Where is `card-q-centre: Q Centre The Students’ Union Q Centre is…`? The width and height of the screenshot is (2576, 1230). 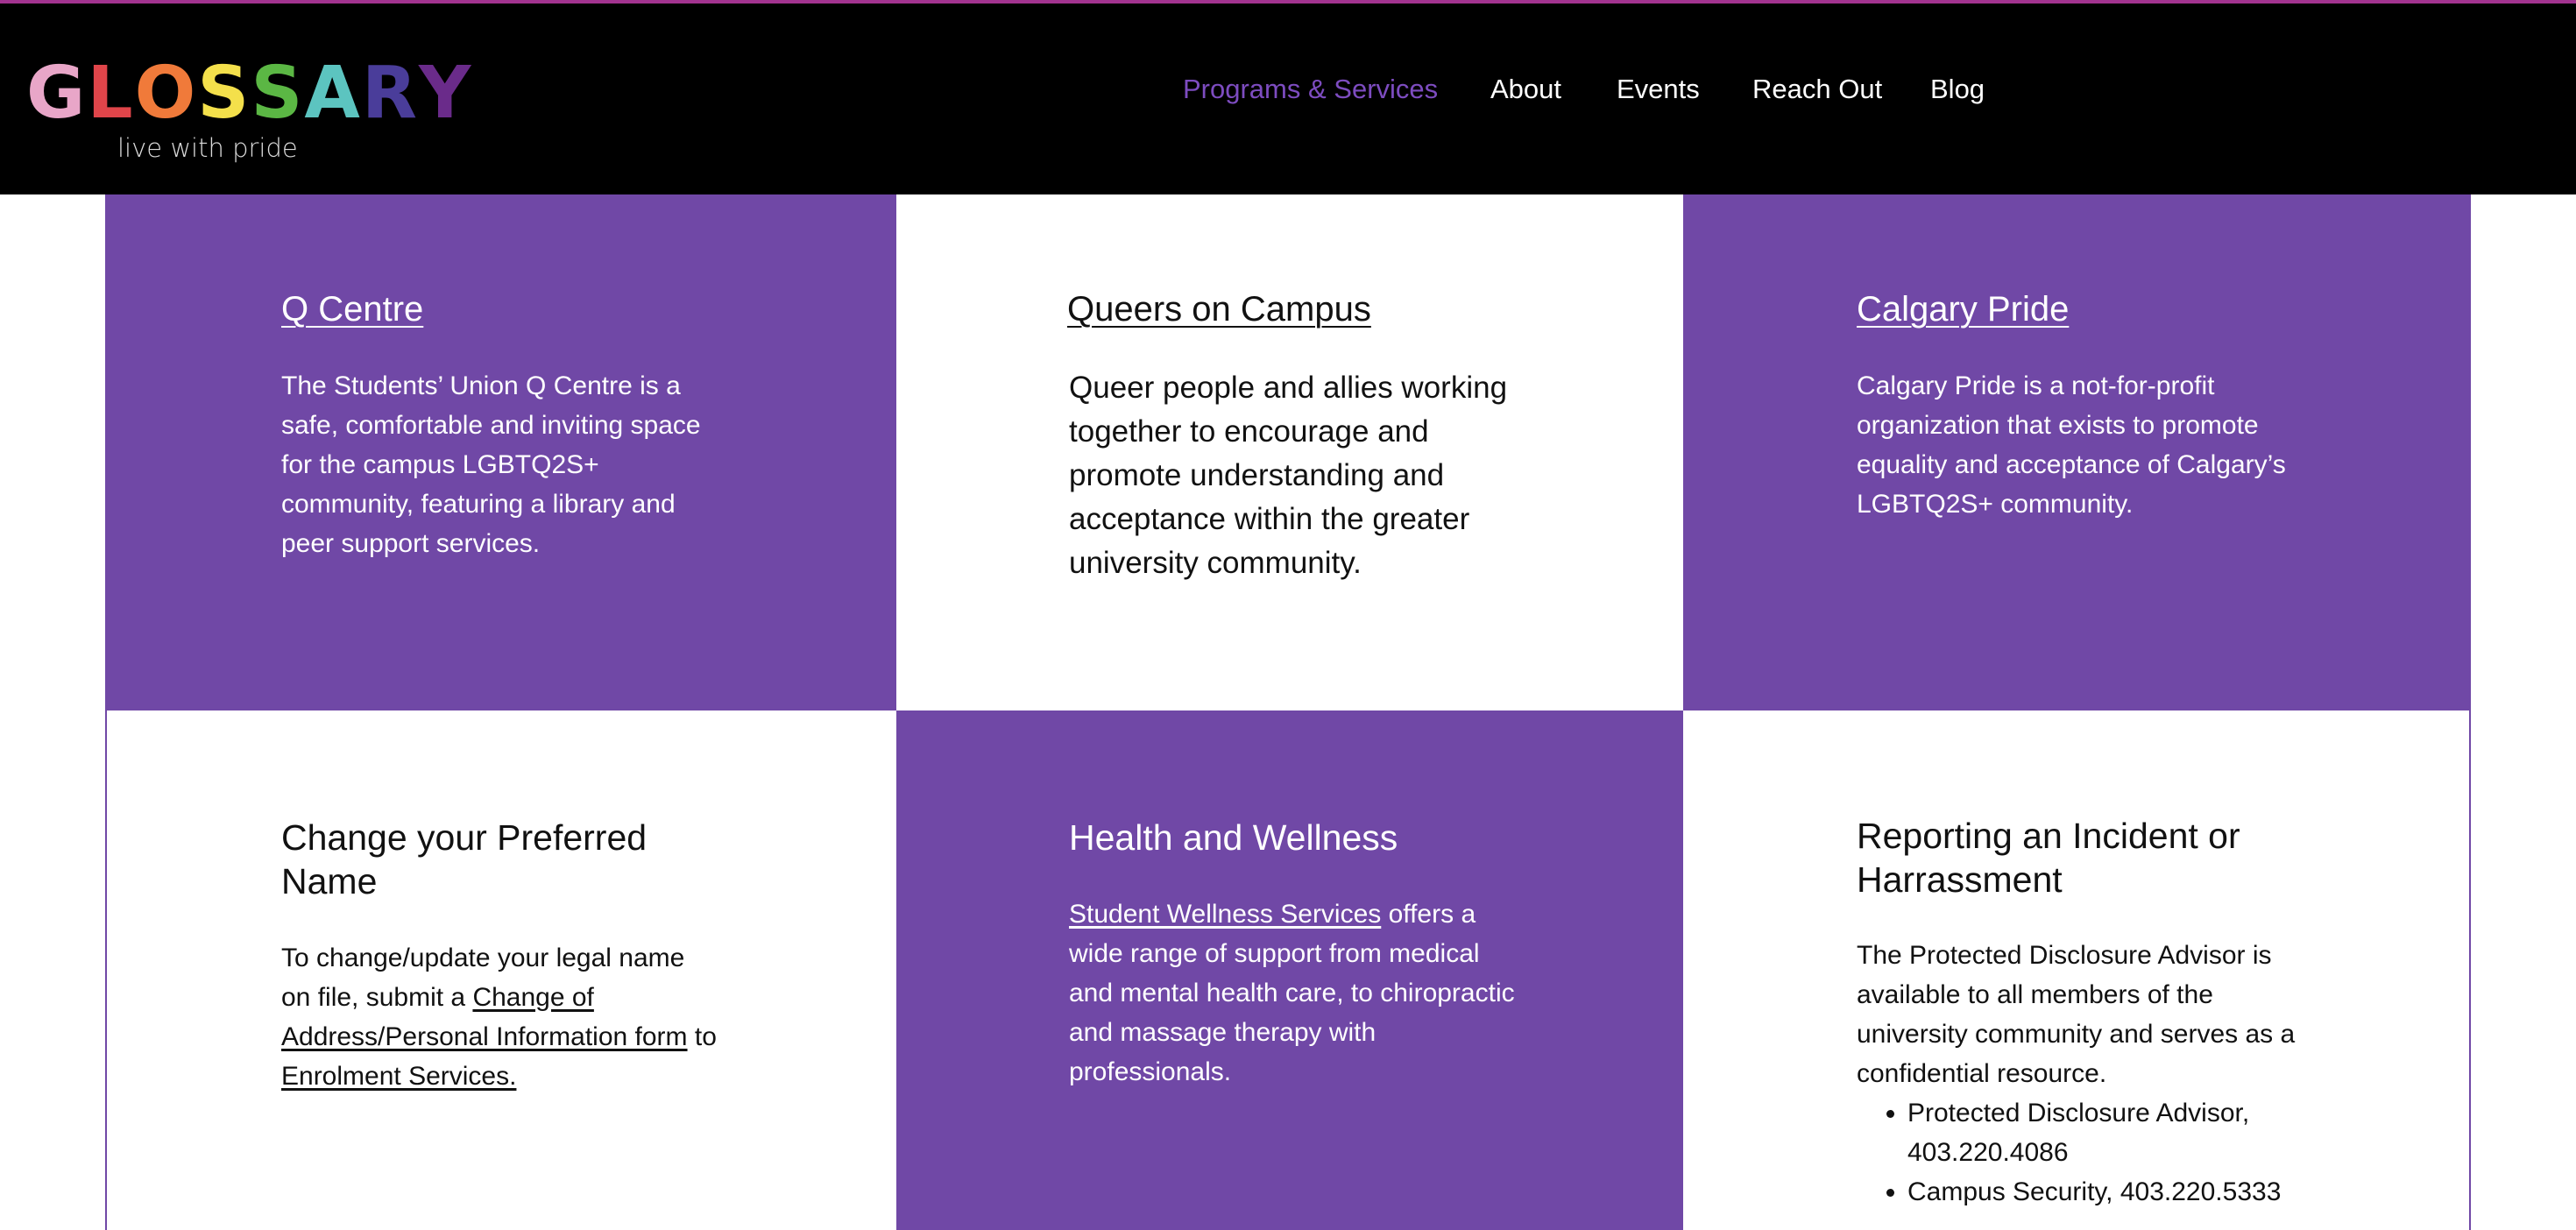
card-q-centre: Q Centre The Students’ Union Q Centre is… is located at coordinates (500, 452).